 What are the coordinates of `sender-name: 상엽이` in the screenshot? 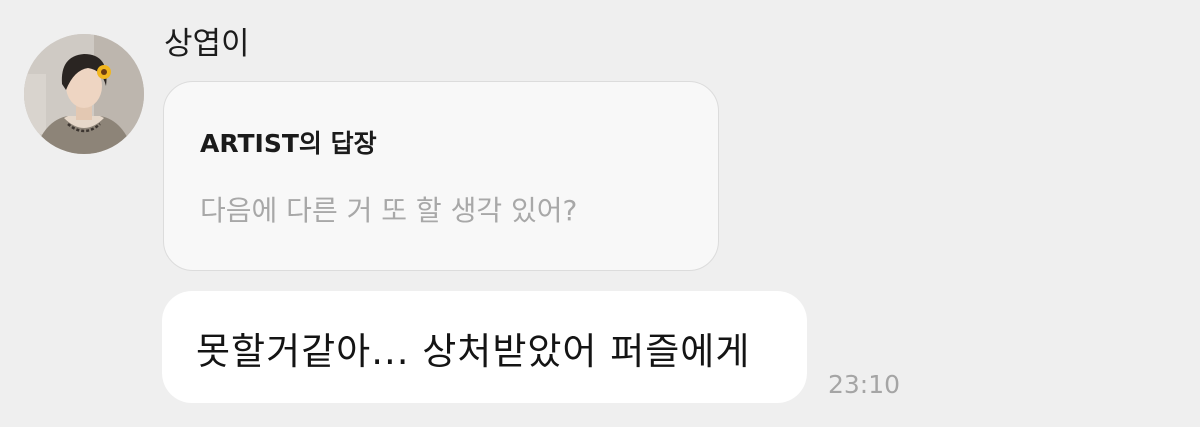 It's located at (207, 44).